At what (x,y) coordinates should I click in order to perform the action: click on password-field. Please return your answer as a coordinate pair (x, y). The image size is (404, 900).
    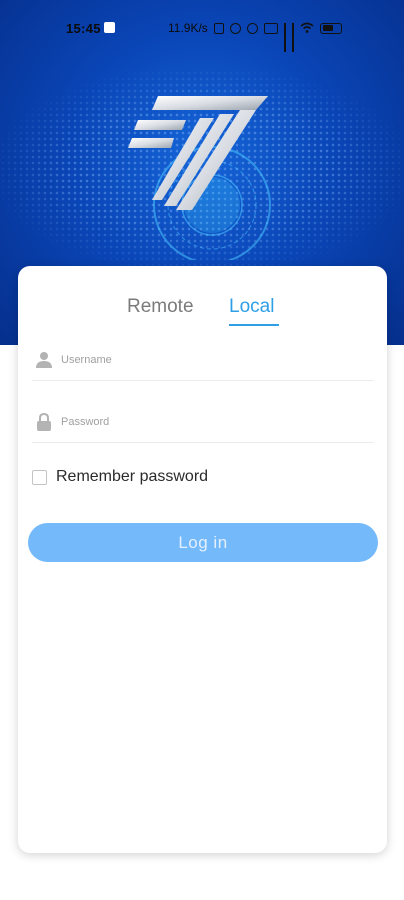
    Looking at the image, I should click on (203, 424).